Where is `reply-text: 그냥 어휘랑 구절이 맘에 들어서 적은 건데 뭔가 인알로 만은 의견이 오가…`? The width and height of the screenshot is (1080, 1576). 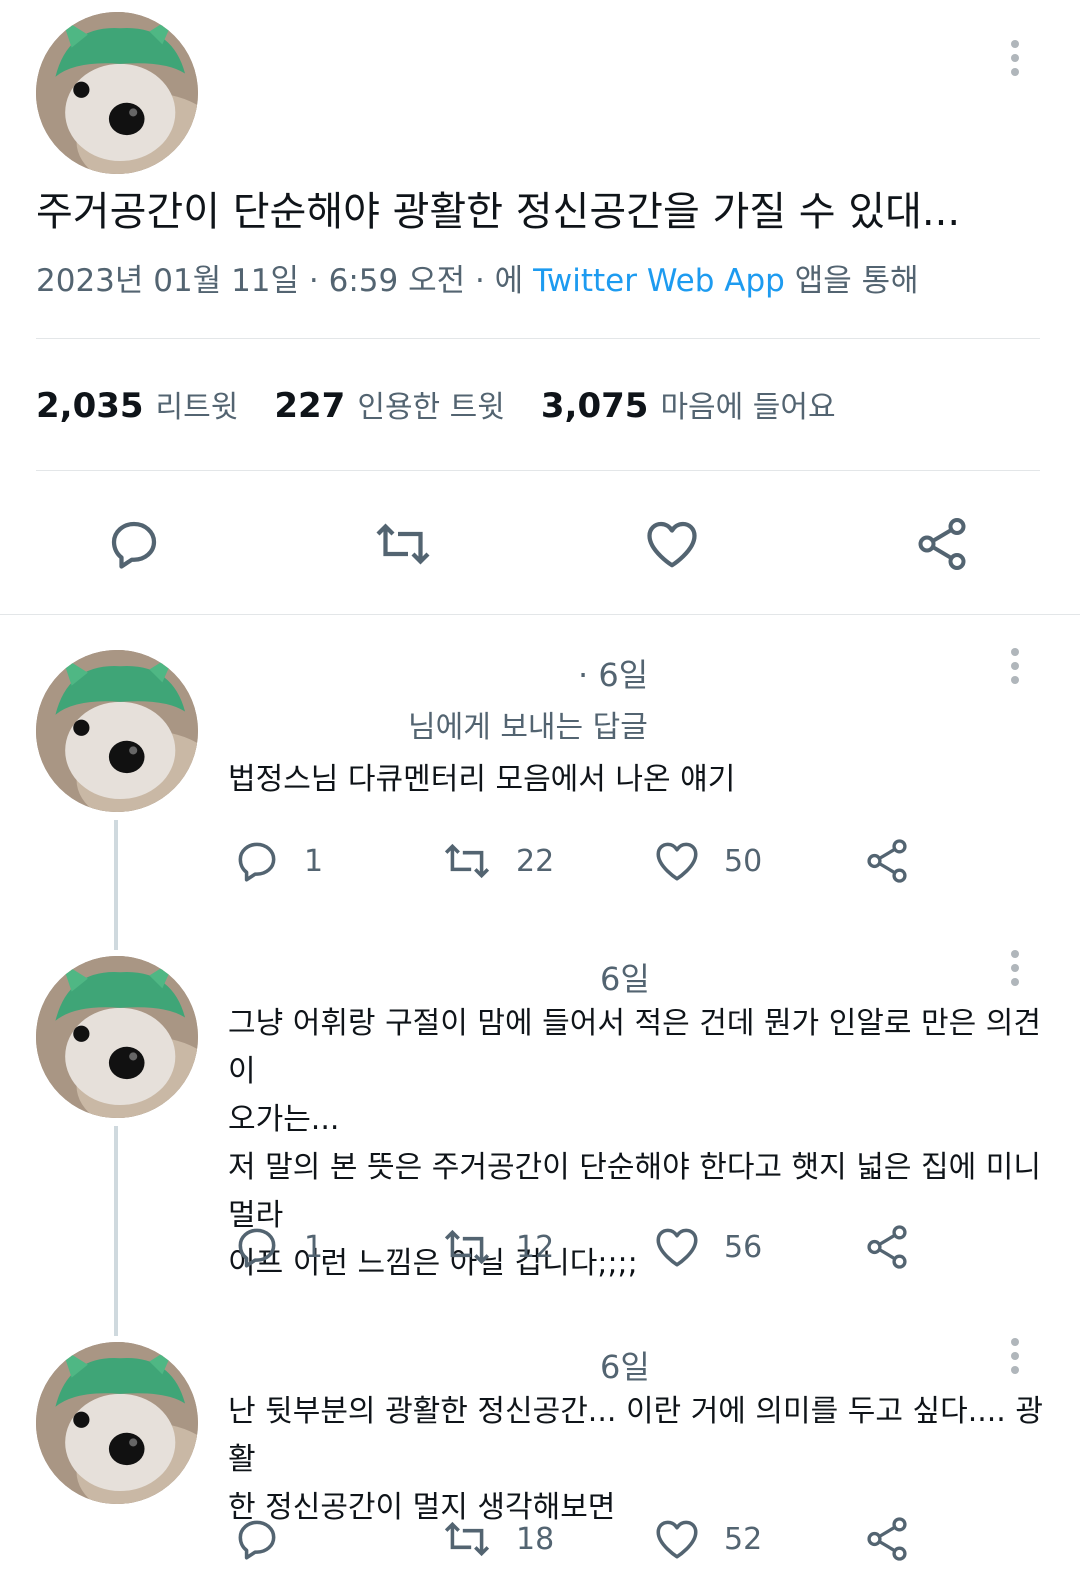
reply-text: 그냥 어휘랑 구절이 맘에 들어서 적은 건데 뭔가 인알로 만은 의견이 오가… is located at coordinates (648, 1144).